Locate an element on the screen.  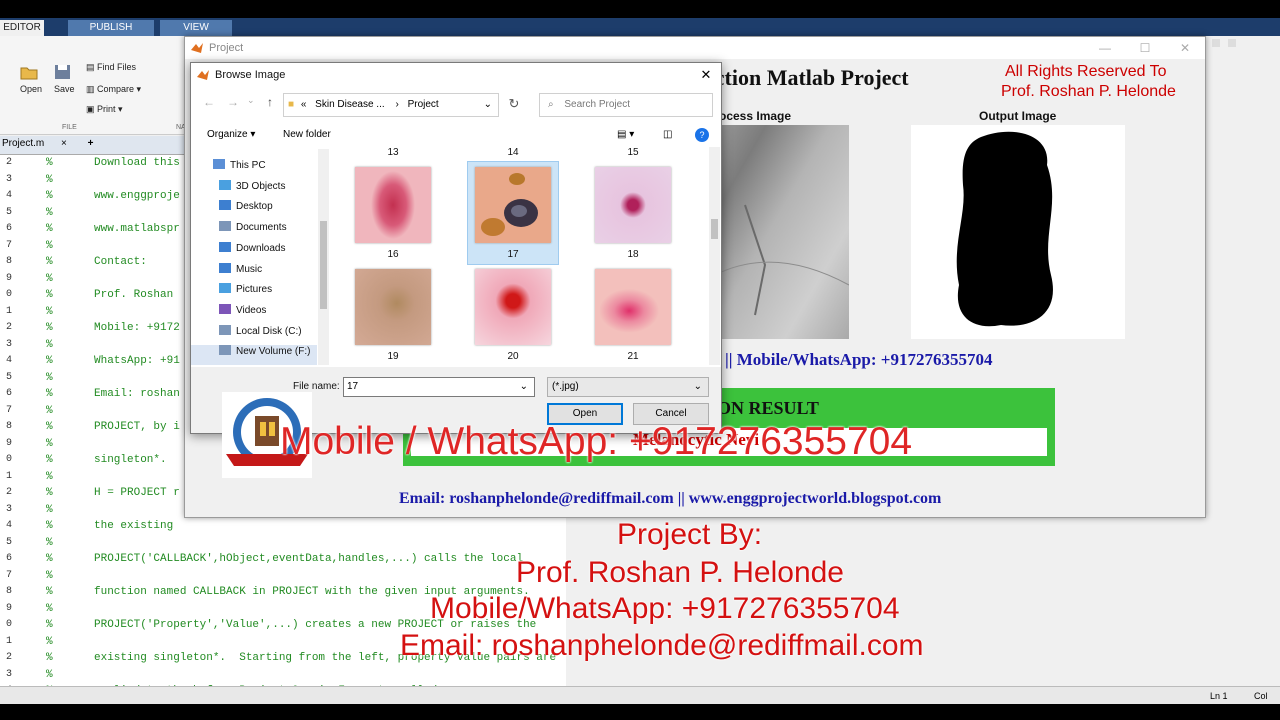
help-icon: ? is located at coordinates (702, 135).